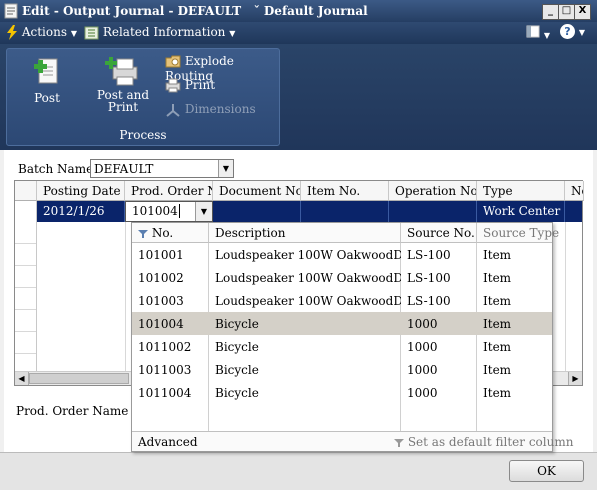  I want to click on advanced-link: Advanced, so click(168, 442).